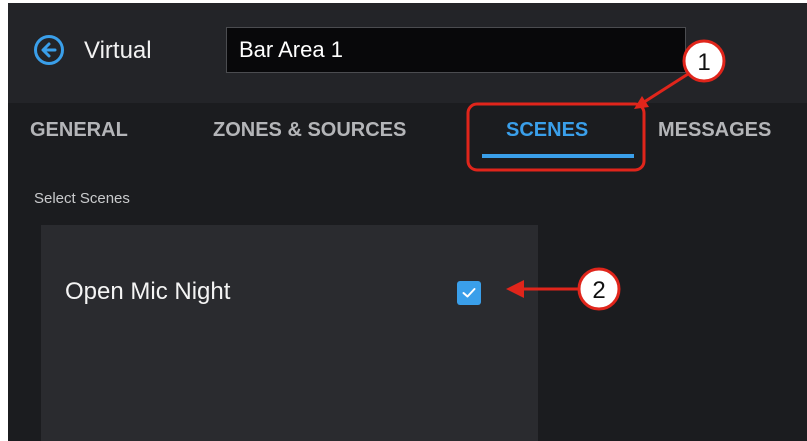 The image size is (807, 441). Describe the element at coordinates (79, 130) in the screenshot. I see `tab-general: GENERAL` at that location.